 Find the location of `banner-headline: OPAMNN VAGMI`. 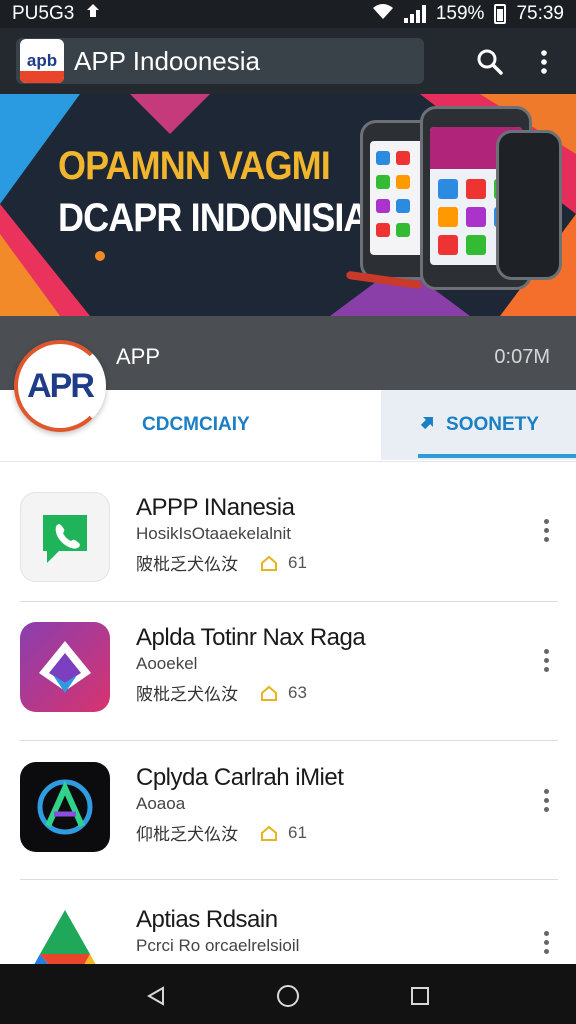

banner-headline: OPAMNN VAGMI is located at coordinates (194, 166).